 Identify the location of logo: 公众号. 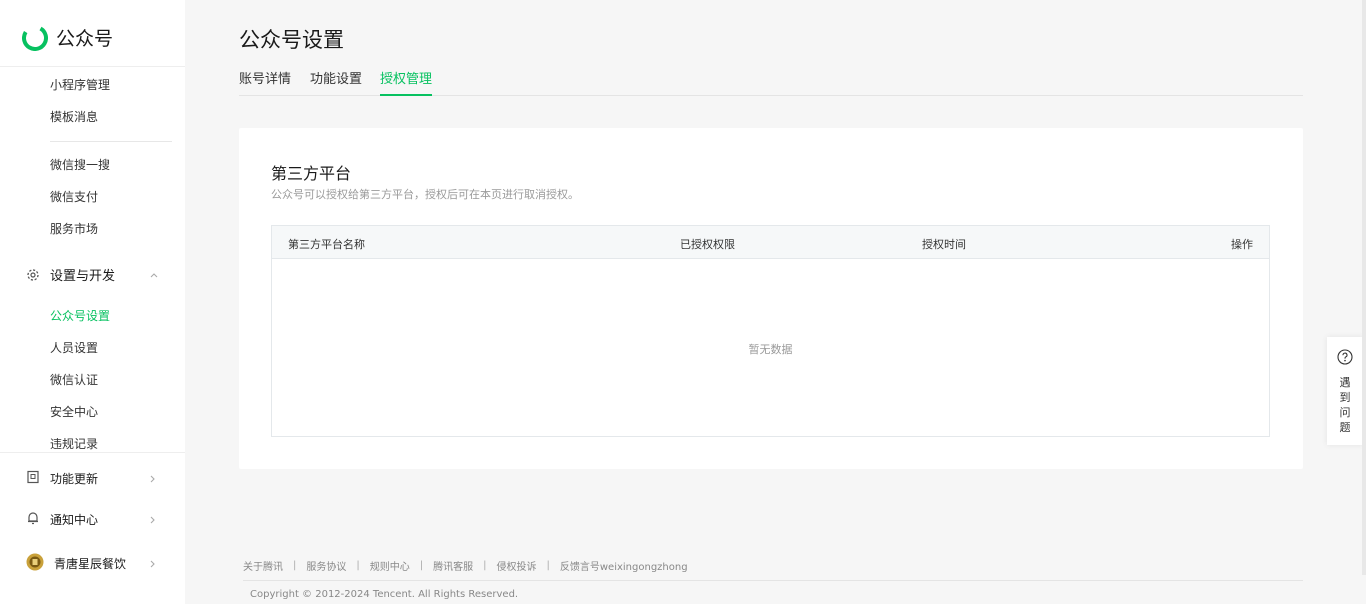
(67, 37).